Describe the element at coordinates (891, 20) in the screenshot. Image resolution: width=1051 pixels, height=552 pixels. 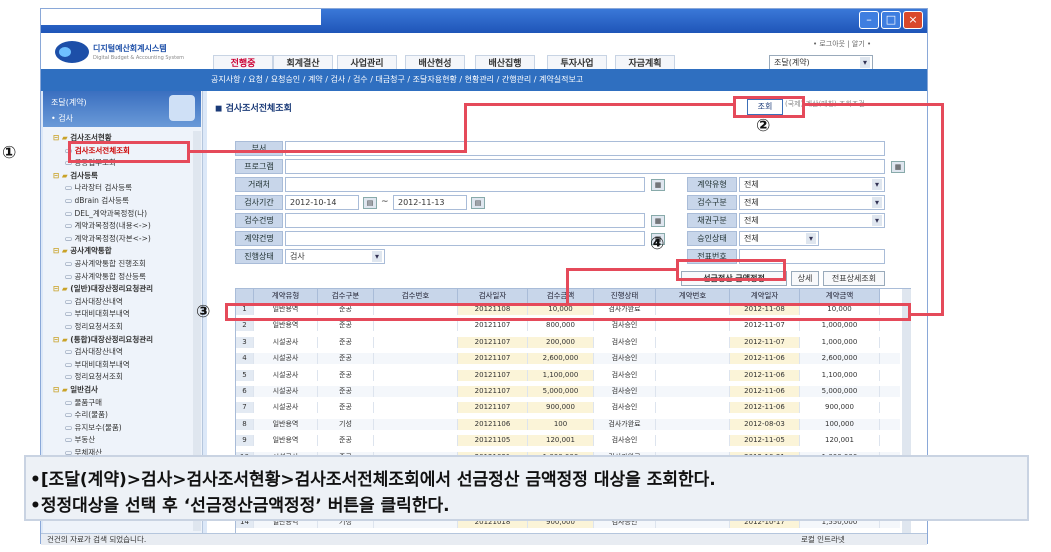
I see `maximize-icon: □` at that location.